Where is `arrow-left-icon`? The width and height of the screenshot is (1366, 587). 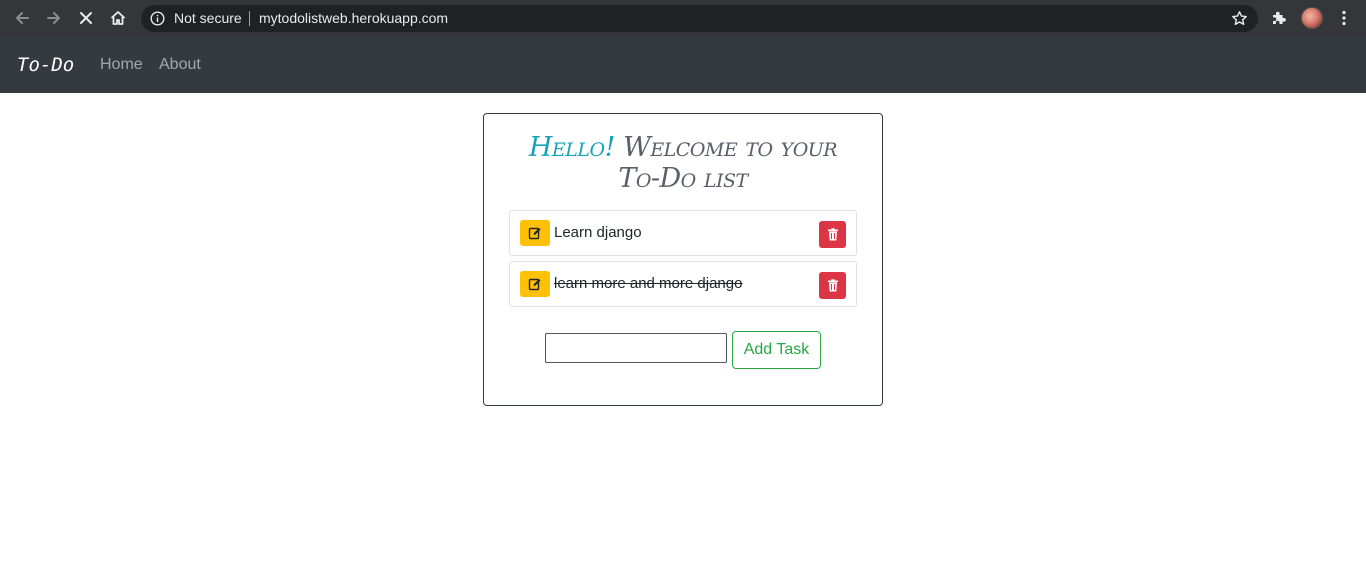
arrow-left-icon is located at coordinates (22, 18).